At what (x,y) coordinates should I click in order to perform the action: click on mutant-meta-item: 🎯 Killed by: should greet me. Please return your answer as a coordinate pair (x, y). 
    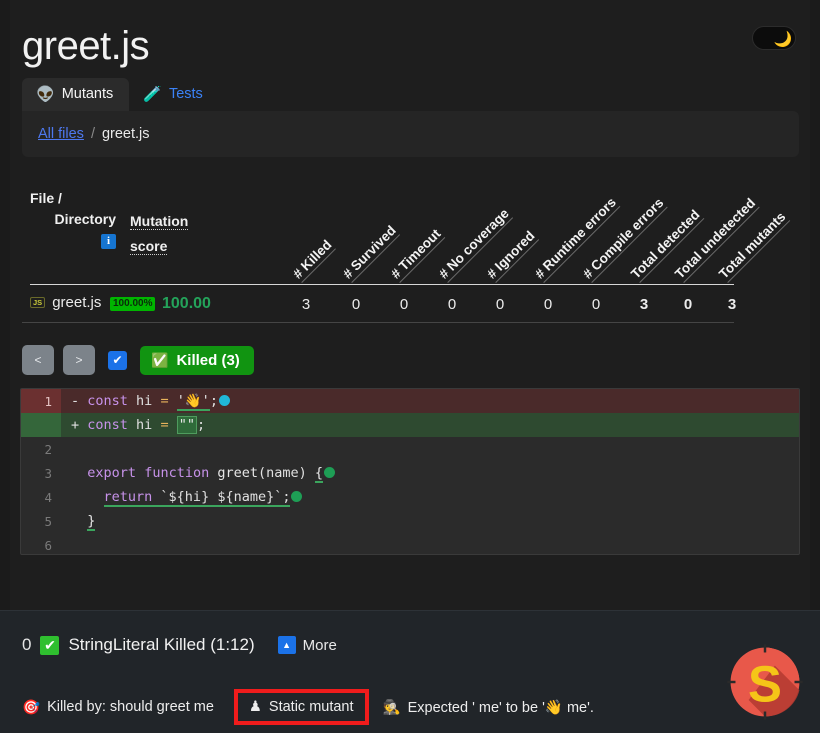
    Looking at the image, I should click on (129, 707).